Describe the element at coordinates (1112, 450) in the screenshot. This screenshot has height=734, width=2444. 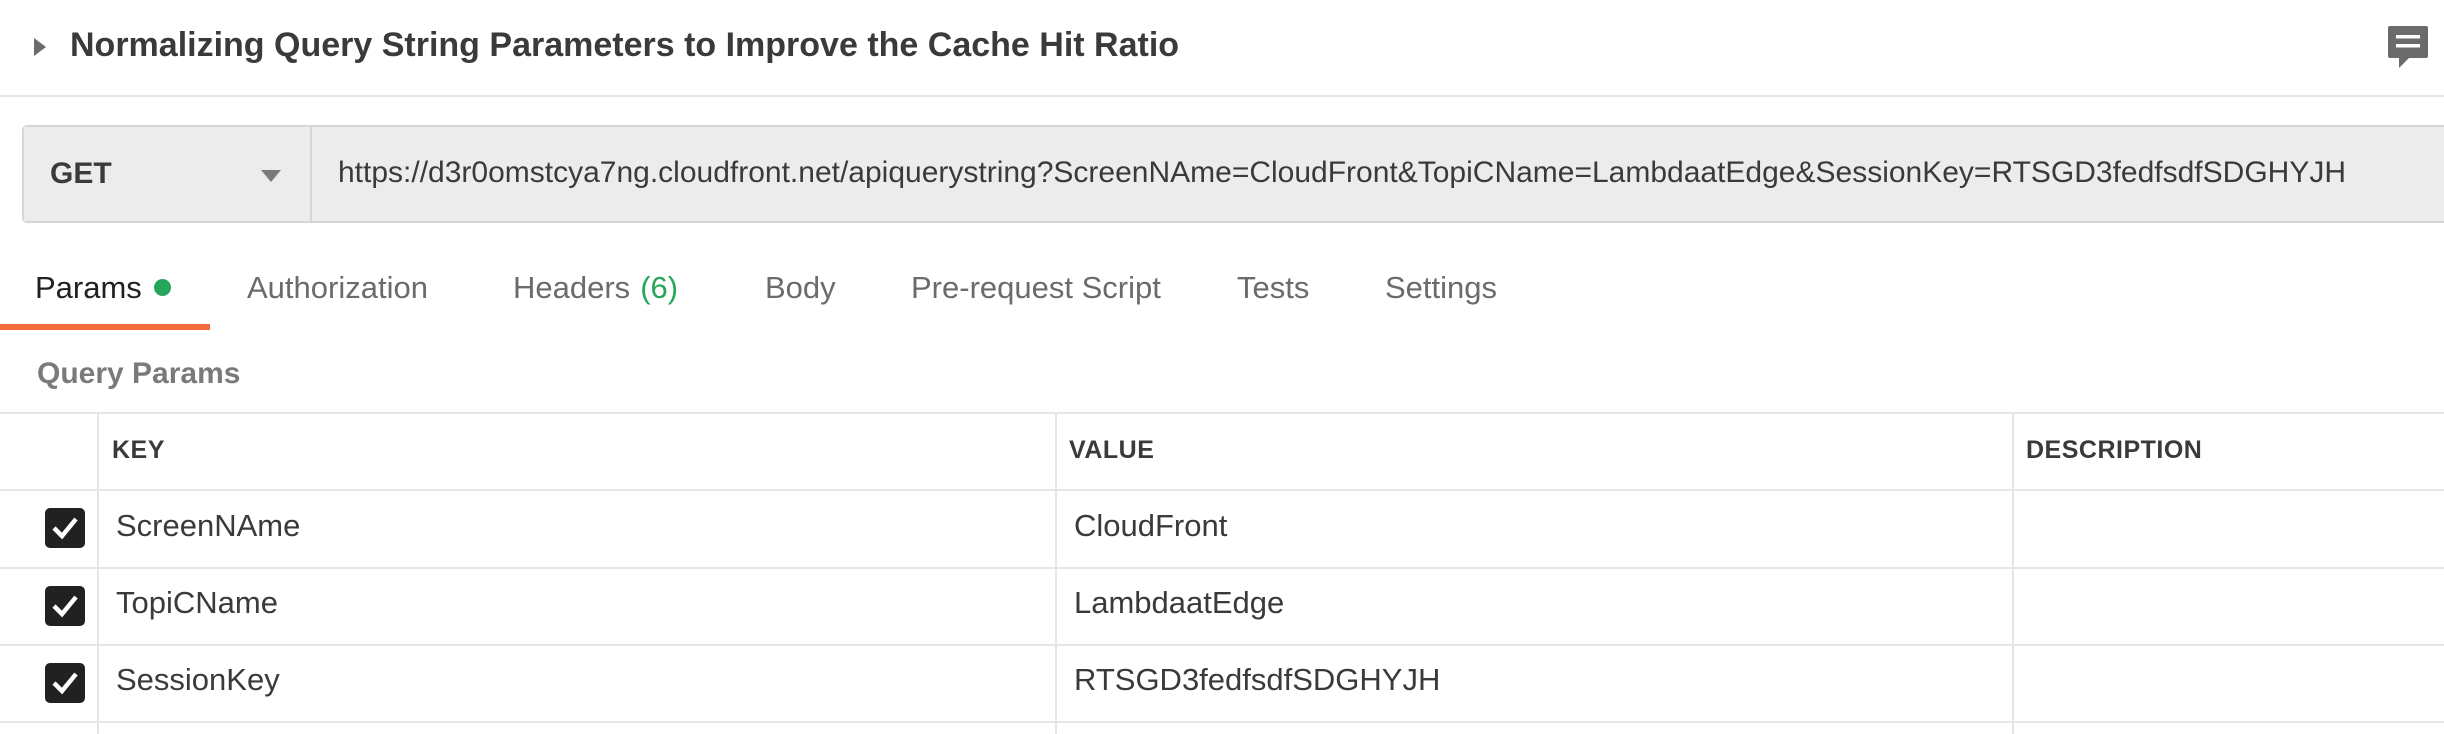
I see `column-header-value: VALUE` at that location.